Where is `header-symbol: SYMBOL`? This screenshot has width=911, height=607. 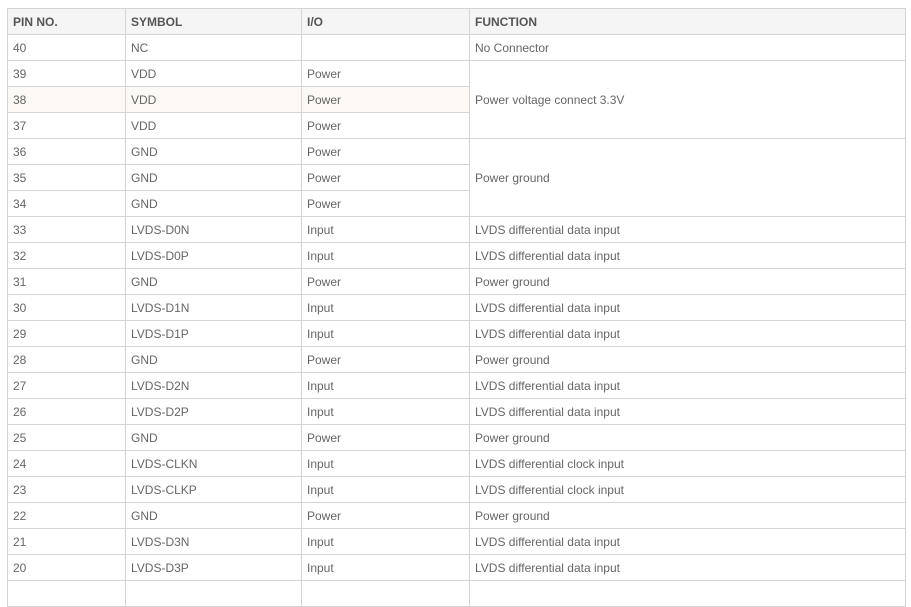 header-symbol: SYMBOL is located at coordinates (213, 21).